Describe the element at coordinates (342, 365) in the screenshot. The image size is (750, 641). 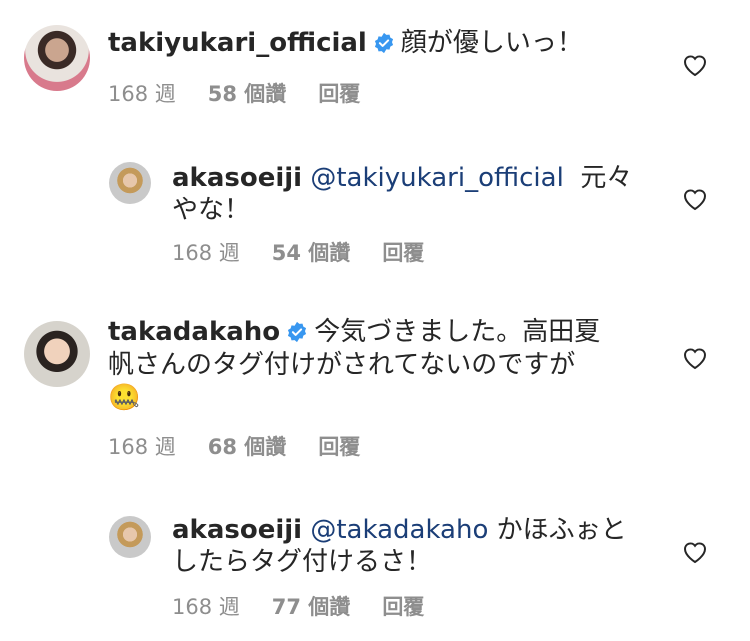
I see `comment-text: 帆さんのタグ付けがされてないのですが` at that location.